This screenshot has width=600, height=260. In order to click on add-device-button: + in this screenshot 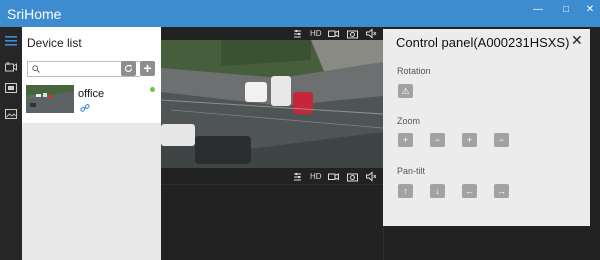, I will do `click(147, 68)`.